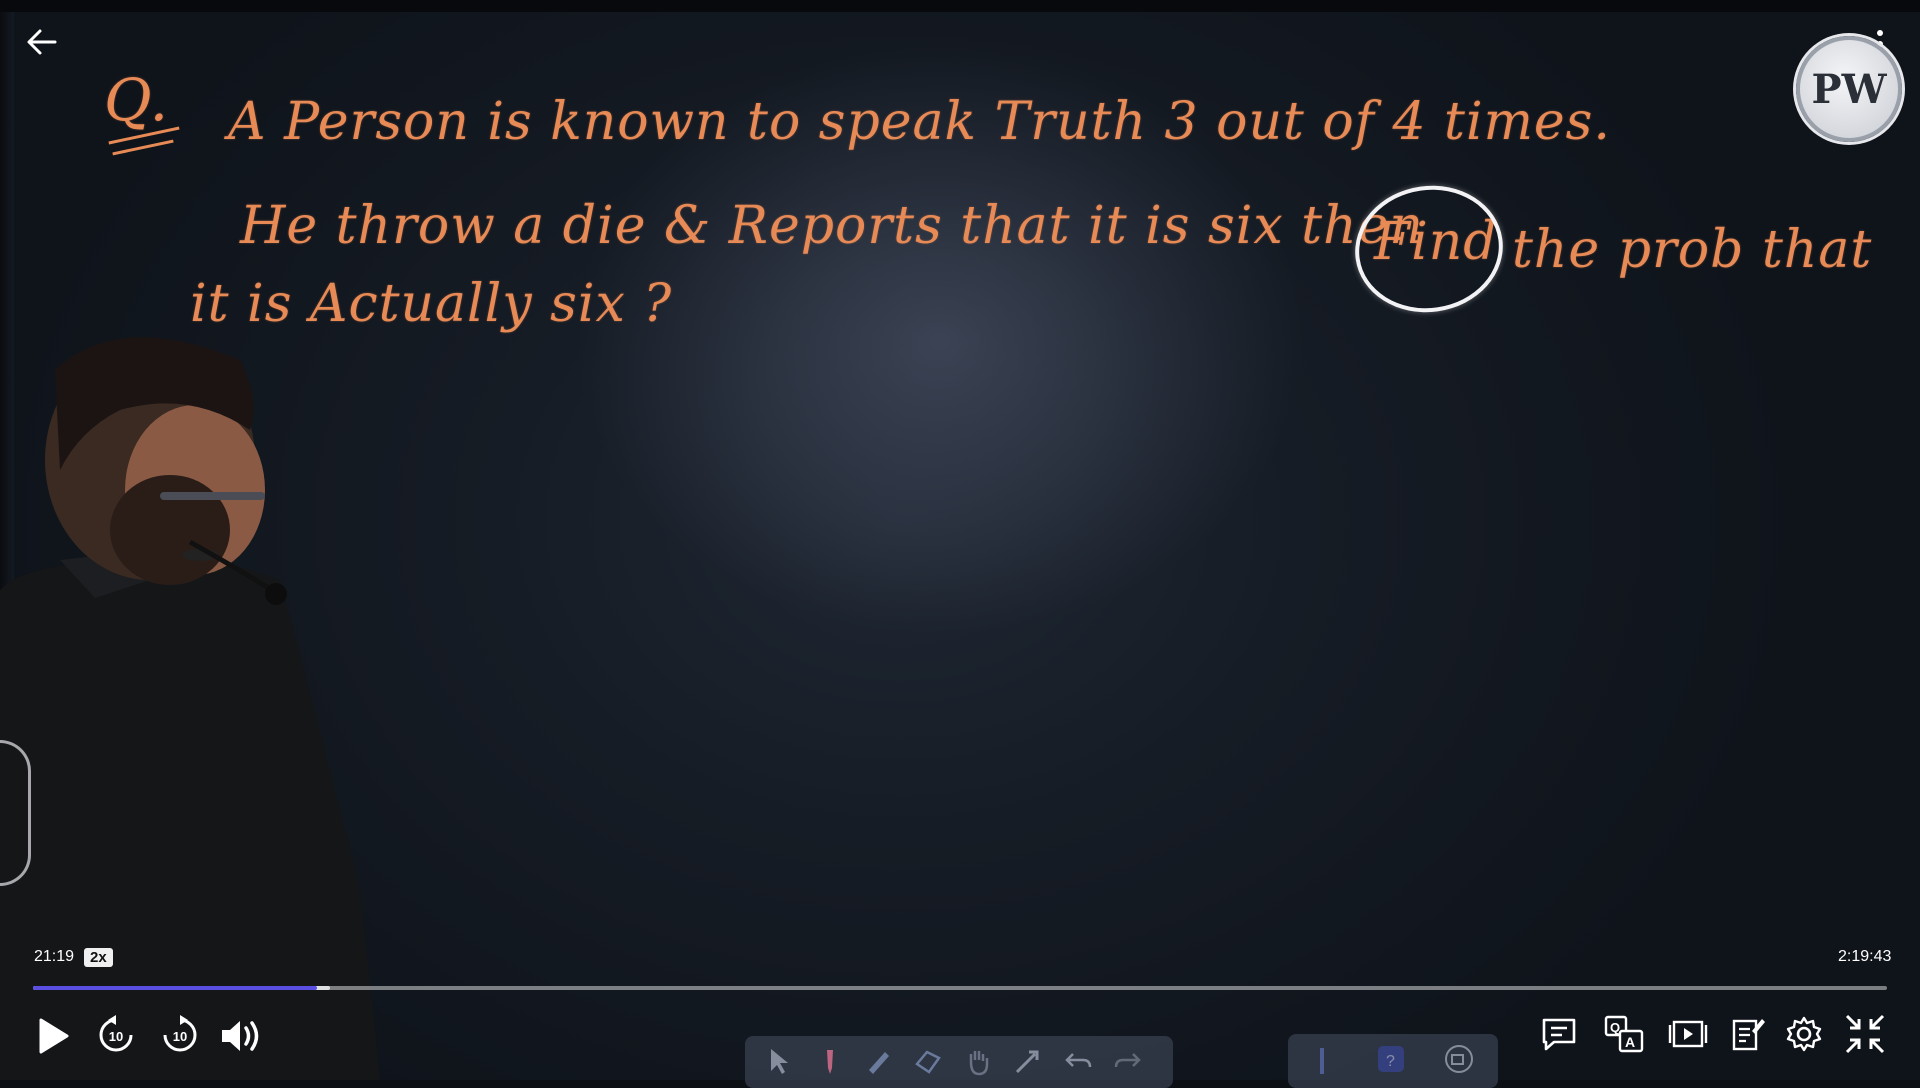 The height and width of the screenshot is (1088, 1920). I want to click on volume-button, so click(241, 1036).